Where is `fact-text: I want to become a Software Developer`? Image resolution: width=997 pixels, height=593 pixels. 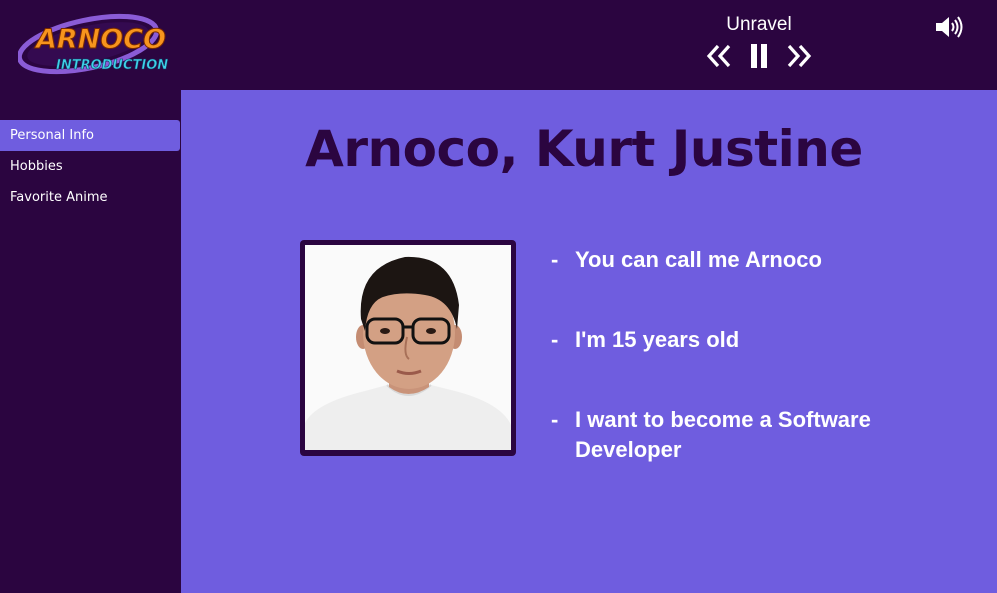
fact-text: I want to become a Software Developer is located at coordinates (723, 434).